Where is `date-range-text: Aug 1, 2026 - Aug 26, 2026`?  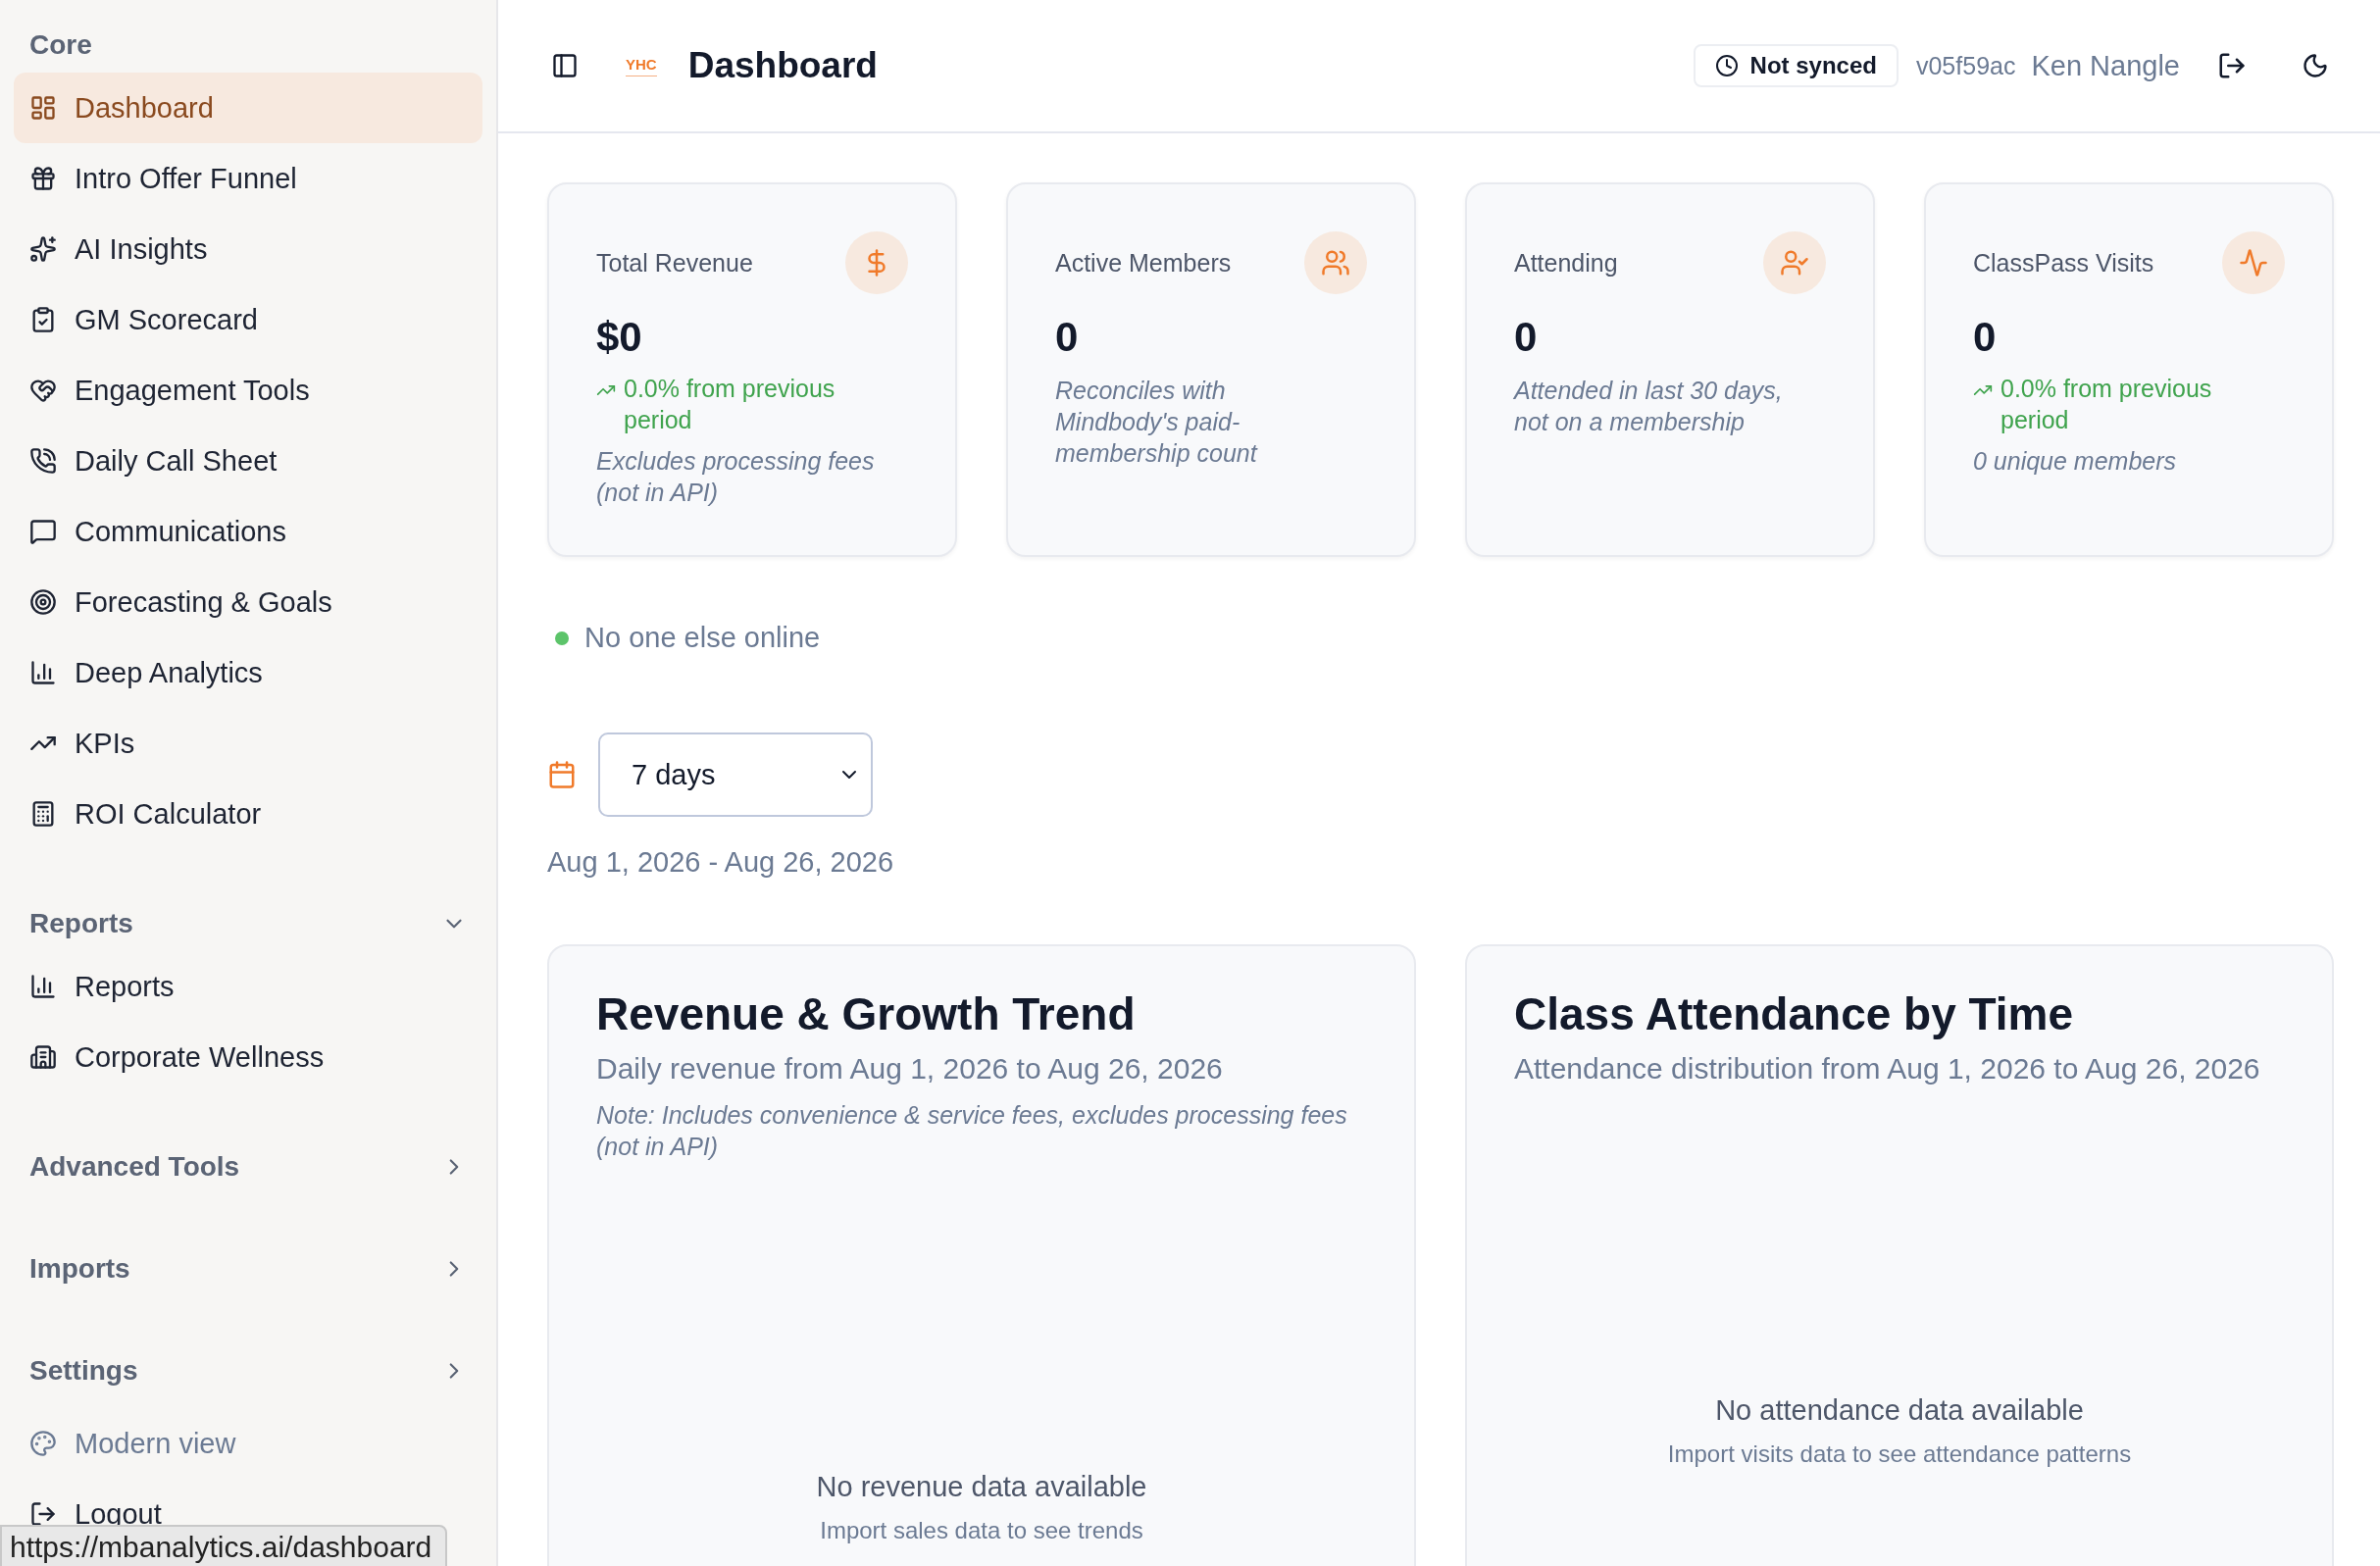 date-range-text: Aug 1, 2026 - Aug 26, 2026 is located at coordinates (721, 862).